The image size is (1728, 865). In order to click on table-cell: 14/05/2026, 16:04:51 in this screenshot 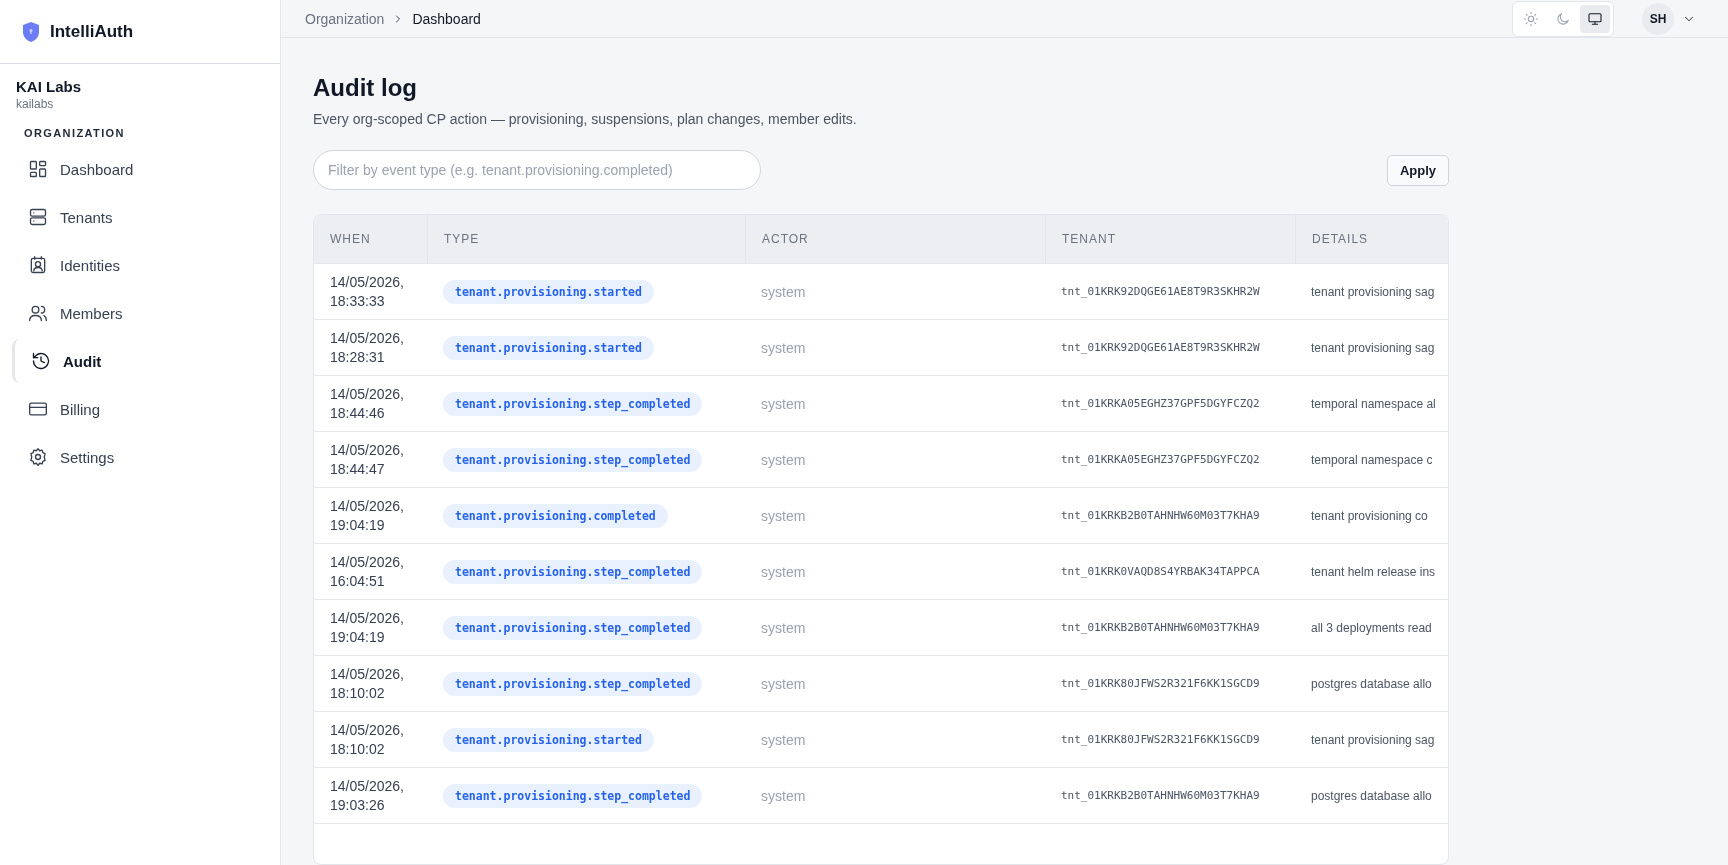, I will do `click(367, 571)`.